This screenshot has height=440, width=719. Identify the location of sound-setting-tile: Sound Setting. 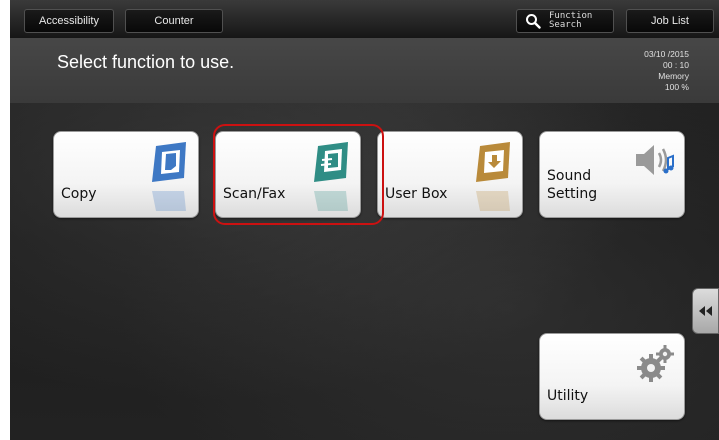
(612, 174).